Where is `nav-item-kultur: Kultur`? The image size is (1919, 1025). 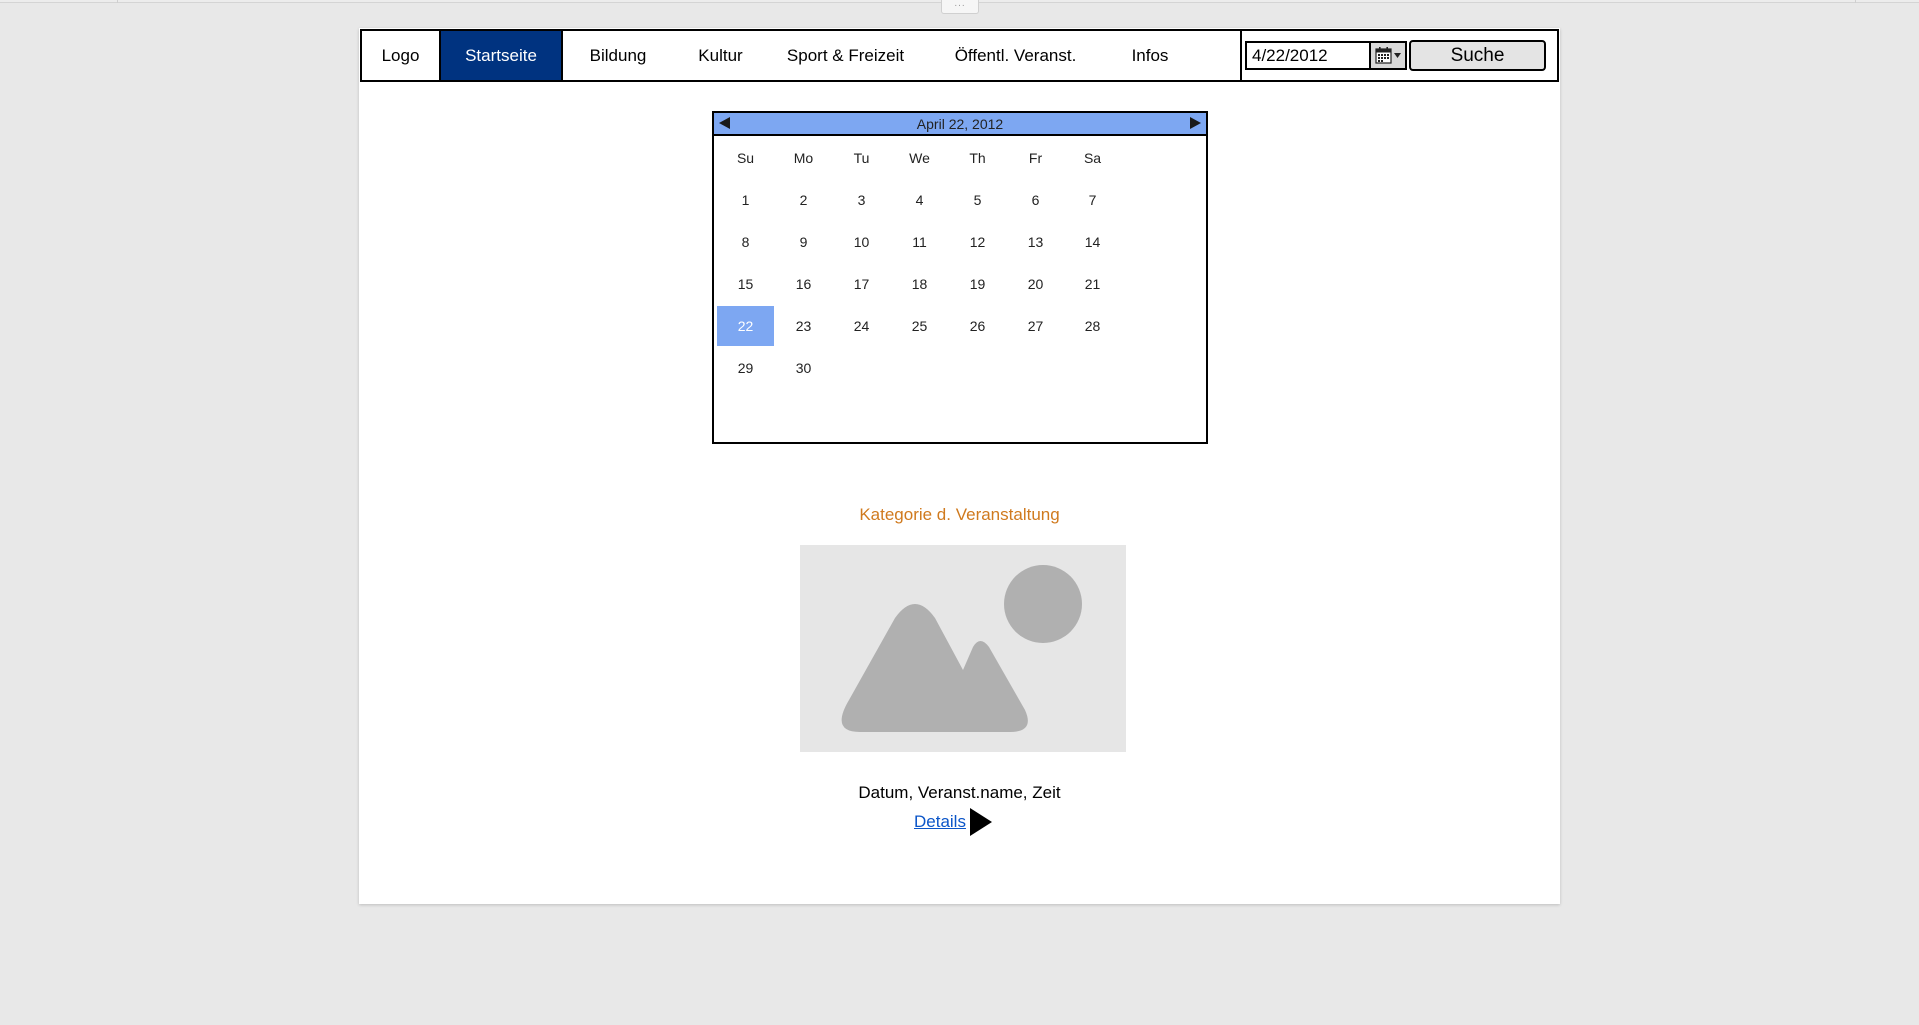 nav-item-kultur: Kultur is located at coordinates (720, 55).